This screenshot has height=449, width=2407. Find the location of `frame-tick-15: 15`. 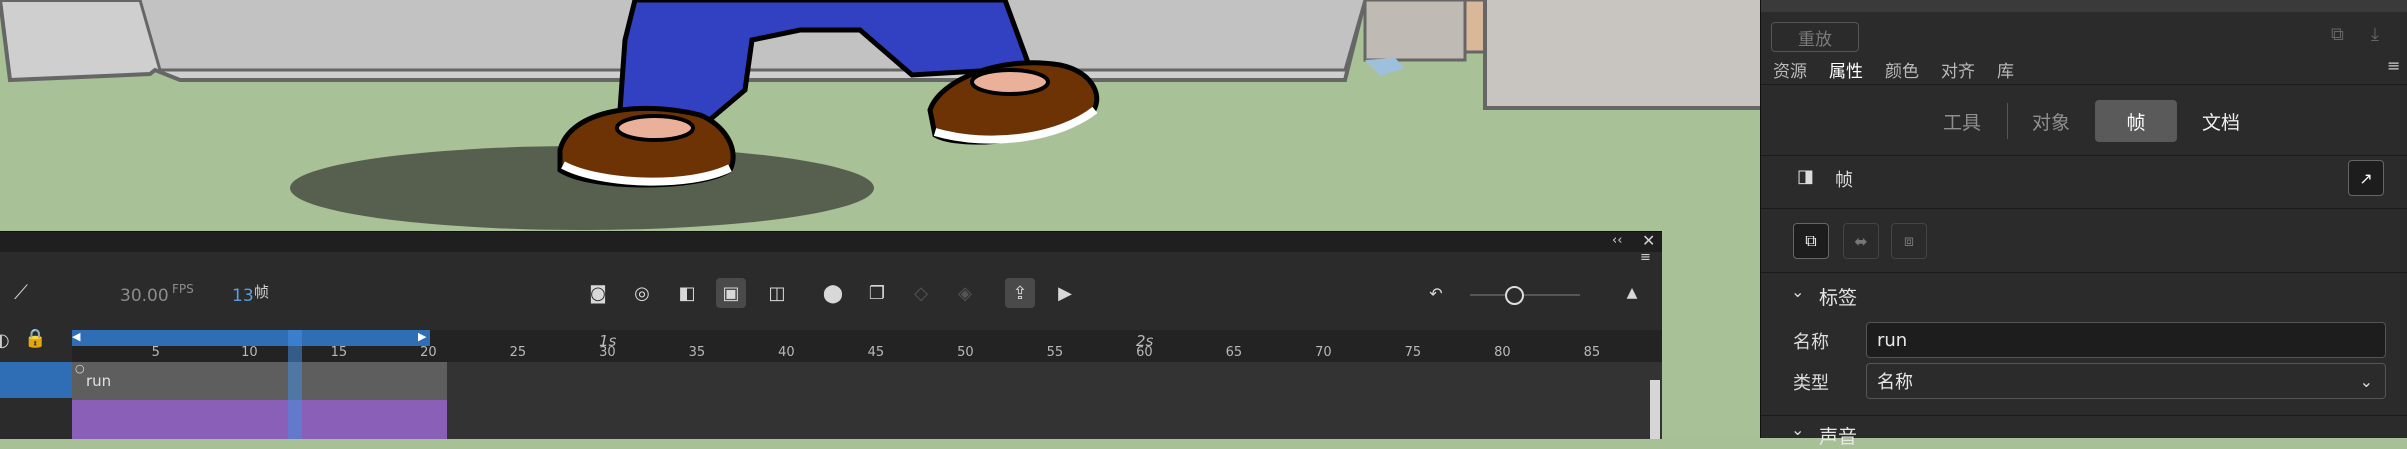

frame-tick-15: 15 is located at coordinates (339, 352).